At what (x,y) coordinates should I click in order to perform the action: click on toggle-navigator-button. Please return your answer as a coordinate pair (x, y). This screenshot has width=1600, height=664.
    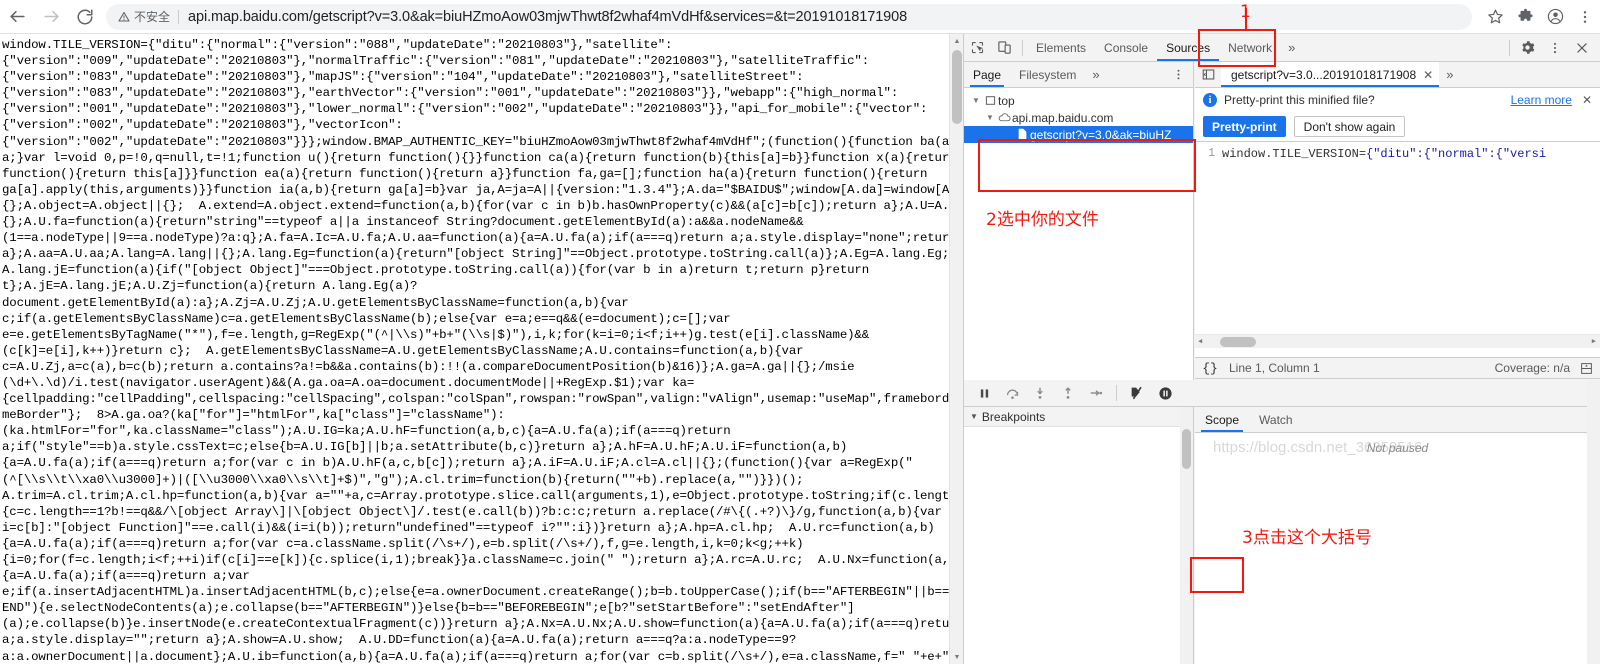
    Looking at the image, I should click on (1208, 74).